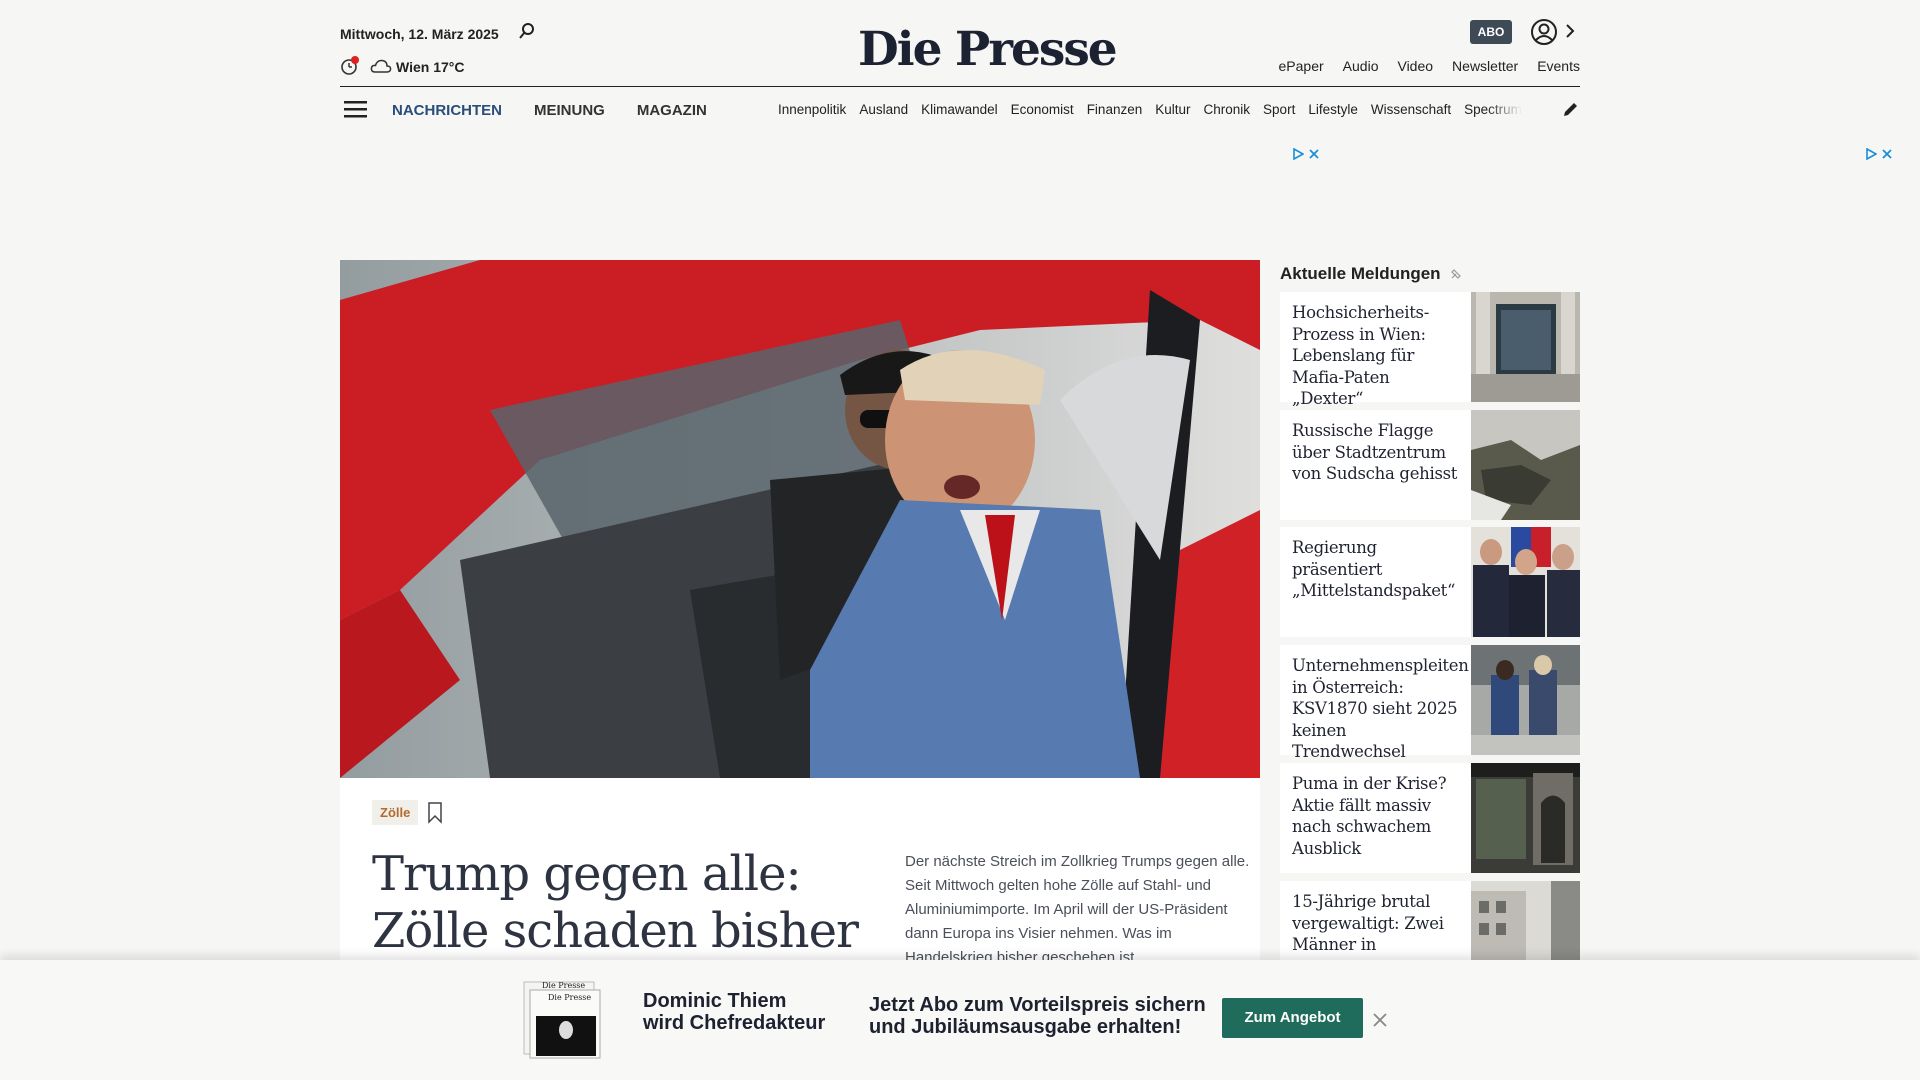 This screenshot has width=1920, height=1080. I want to click on pencil-icon, so click(1571, 109).